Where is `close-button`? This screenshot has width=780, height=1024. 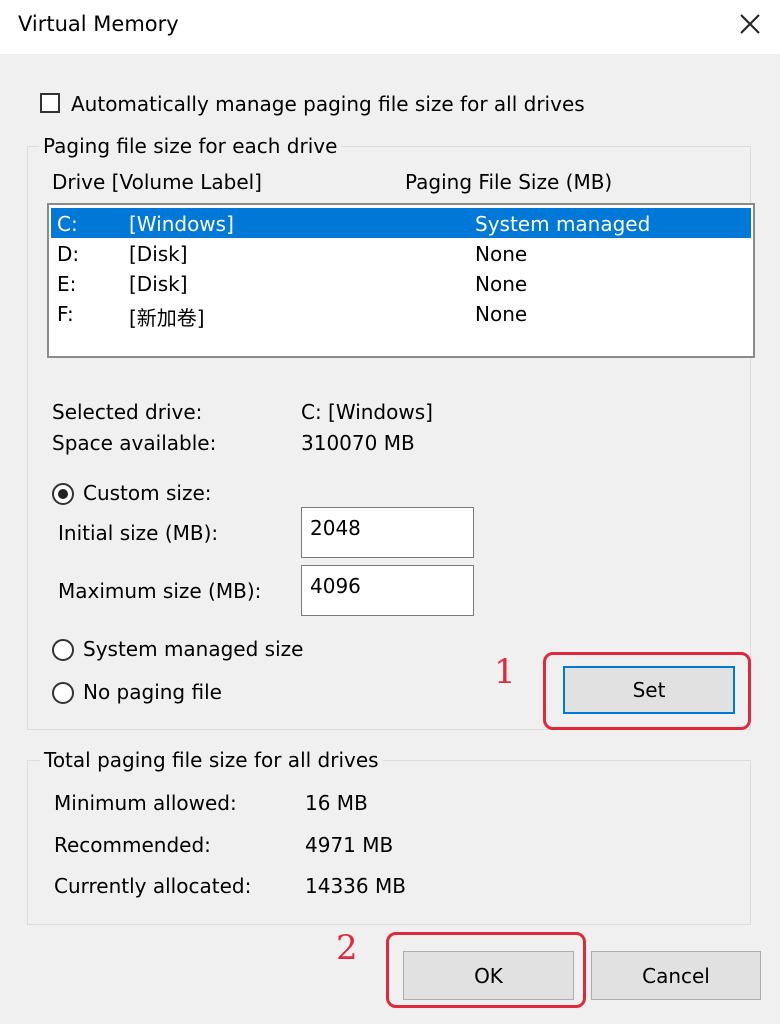 close-button is located at coordinates (750, 24).